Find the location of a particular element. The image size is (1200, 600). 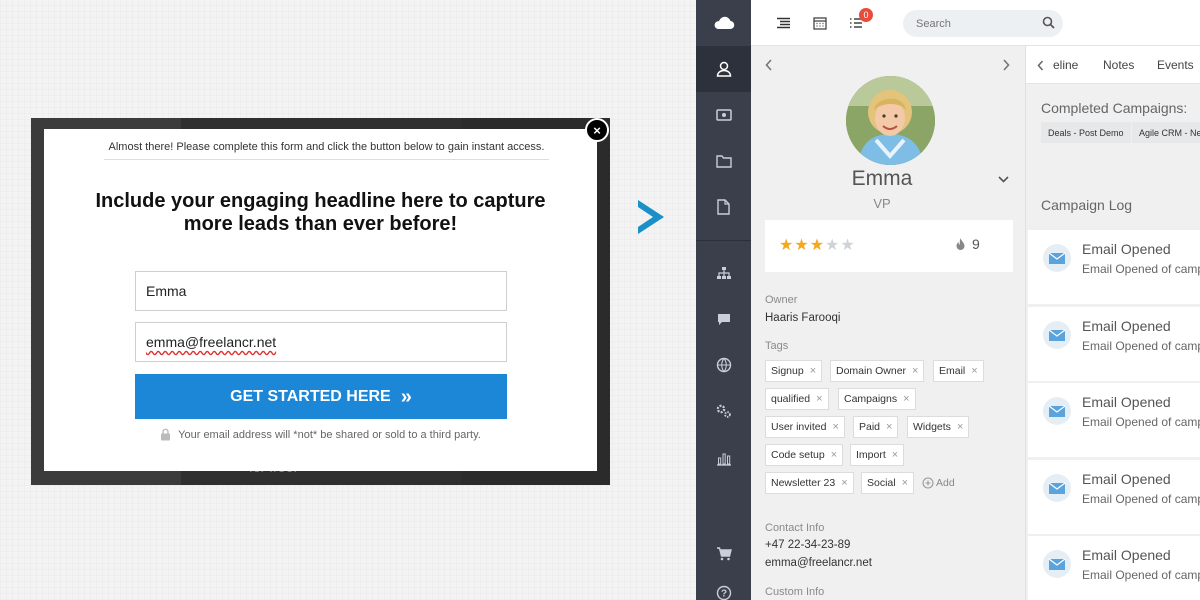

chat-icon is located at coordinates (723, 319).